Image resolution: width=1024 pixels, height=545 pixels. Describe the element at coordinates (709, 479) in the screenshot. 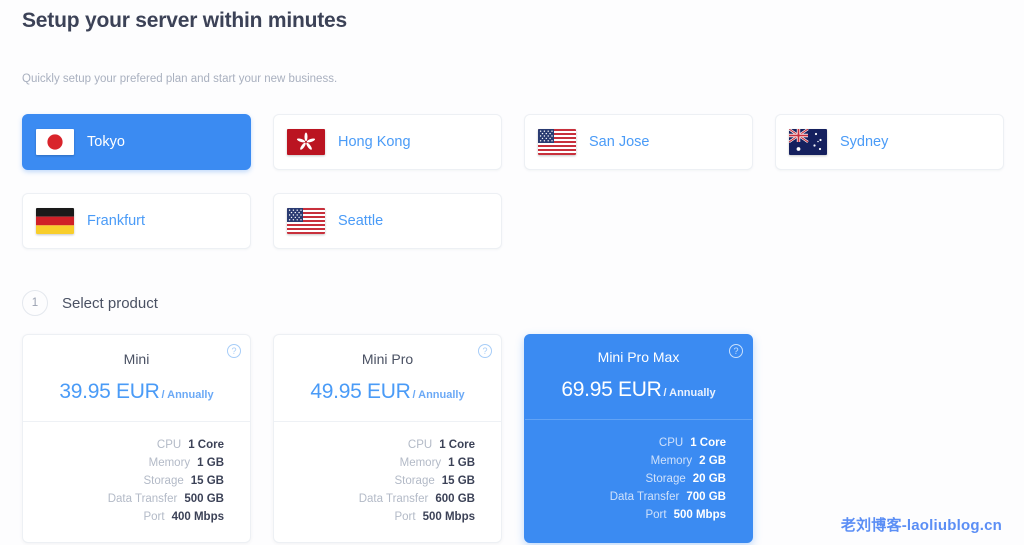

I see `spec-value: 20 GB` at that location.